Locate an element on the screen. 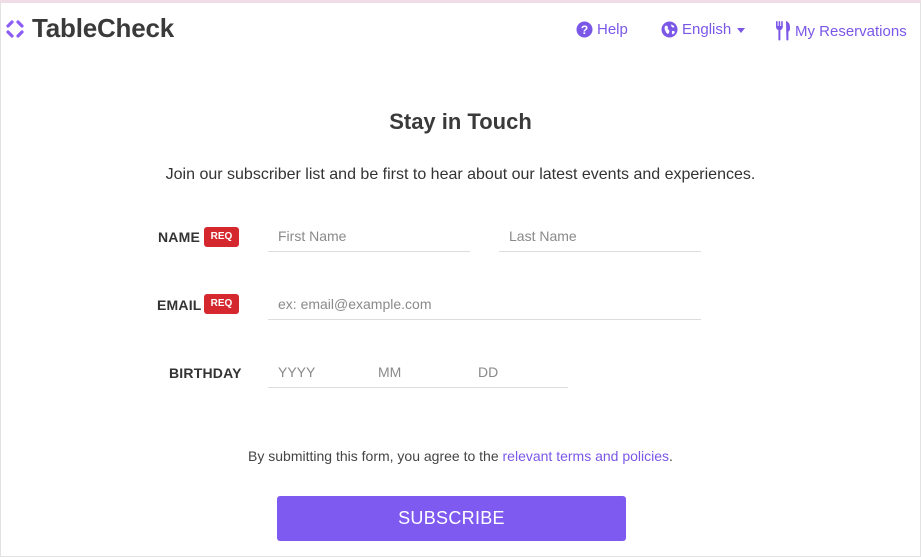 This screenshot has width=921, height=557. chevron-down-icon is located at coordinates (741, 30).